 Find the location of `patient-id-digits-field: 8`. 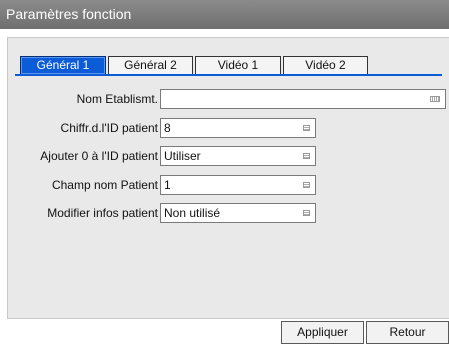

patient-id-digits-field: 8 is located at coordinates (238, 128).